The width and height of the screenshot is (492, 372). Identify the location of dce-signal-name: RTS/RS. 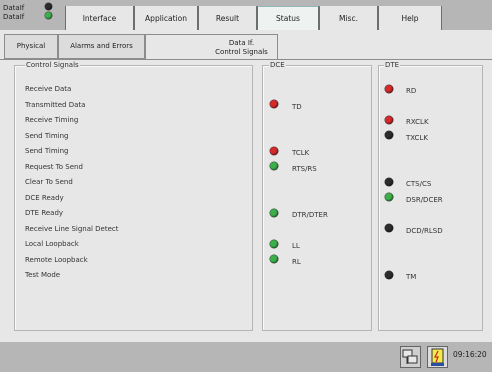
(304, 168).